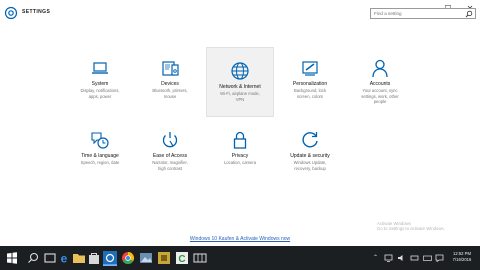 Image resolution: width=480 pixels, height=270 pixels. Describe the element at coordinates (110, 258) in the screenshot. I see `settings-taskbar-icon` at that location.